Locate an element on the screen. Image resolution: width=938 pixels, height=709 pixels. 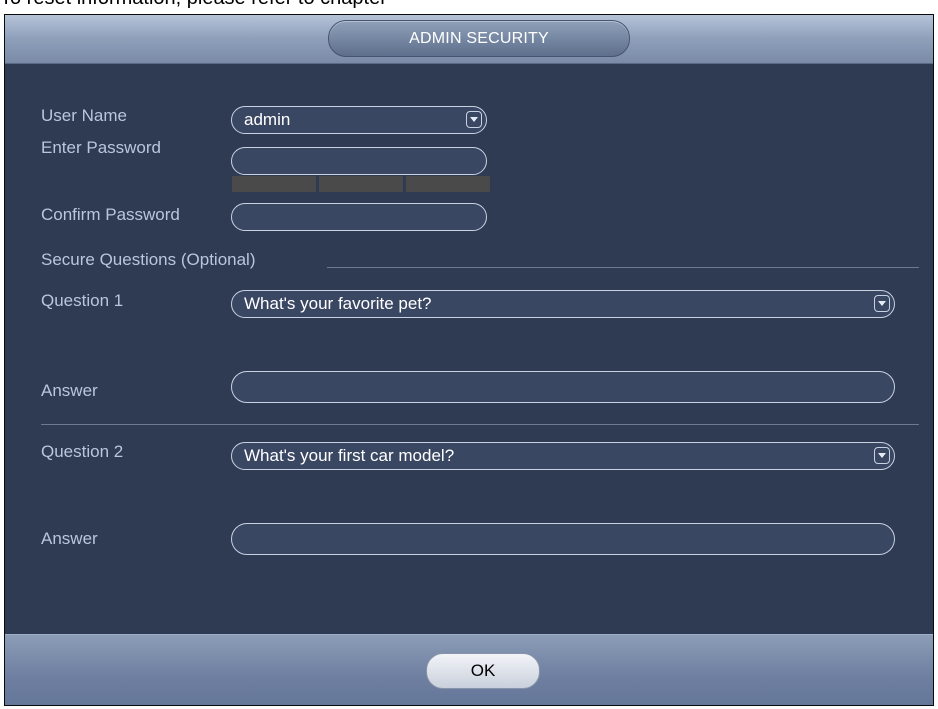
confirm-password-field is located at coordinates (359, 217).